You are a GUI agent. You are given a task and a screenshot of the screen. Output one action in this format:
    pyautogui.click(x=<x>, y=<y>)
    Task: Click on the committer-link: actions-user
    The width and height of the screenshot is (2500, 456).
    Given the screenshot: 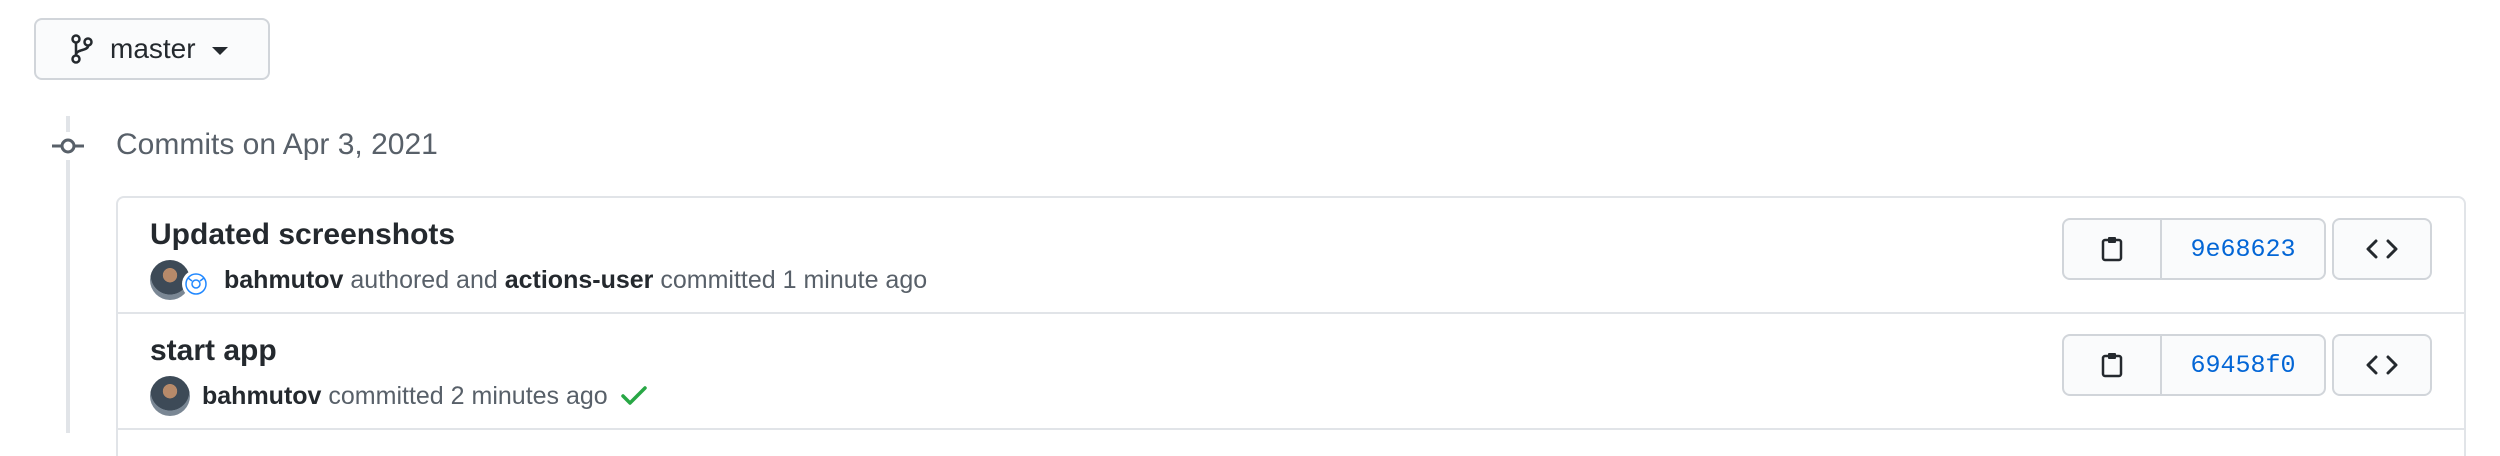 What is the action you would take?
    pyautogui.click(x=579, y=280)
    